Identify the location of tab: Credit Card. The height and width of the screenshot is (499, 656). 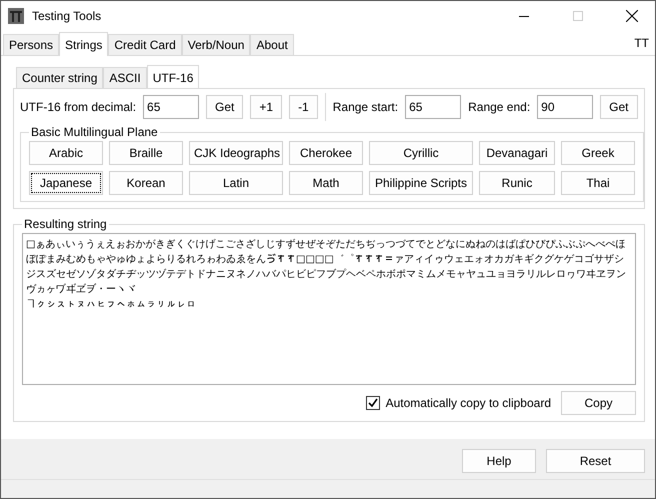
(145, 44).